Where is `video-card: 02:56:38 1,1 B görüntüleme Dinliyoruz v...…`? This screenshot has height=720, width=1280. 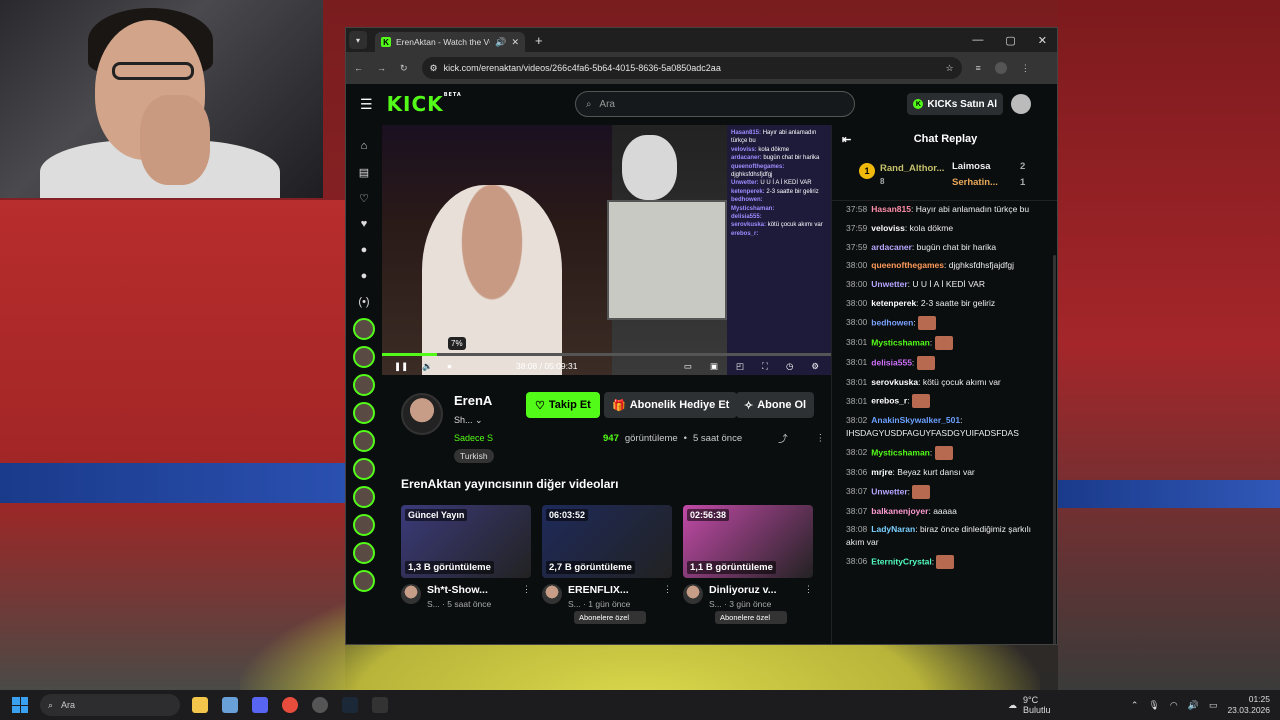
video-card: 02:56:38 1,1 B görüntüleme Dinliyoruz v...… is located at coordinates (748, 564).